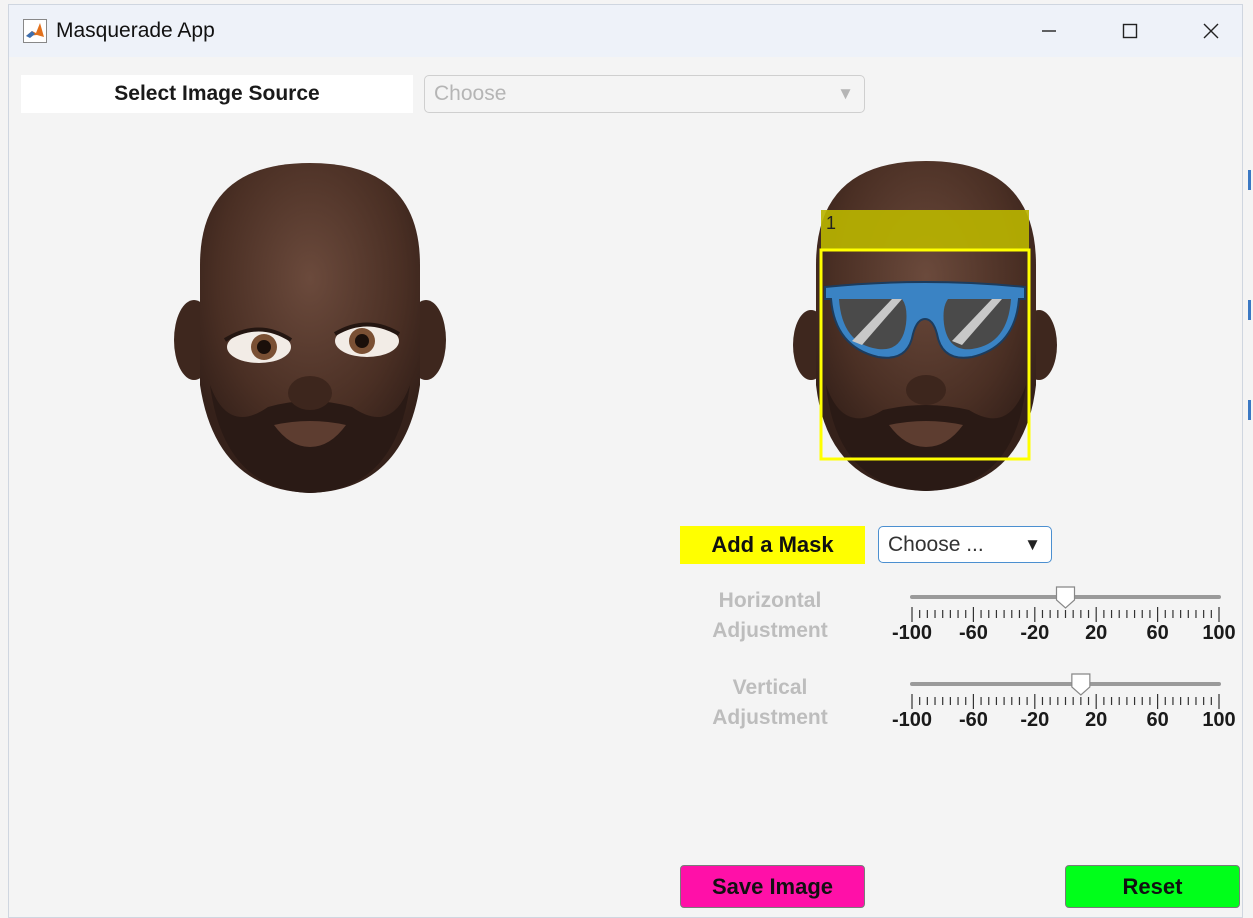 Image resolution: width=1253 pixels, height=918 pixels. I want to click on image-source-dropdown: Choose ▼, so click(644, 94).